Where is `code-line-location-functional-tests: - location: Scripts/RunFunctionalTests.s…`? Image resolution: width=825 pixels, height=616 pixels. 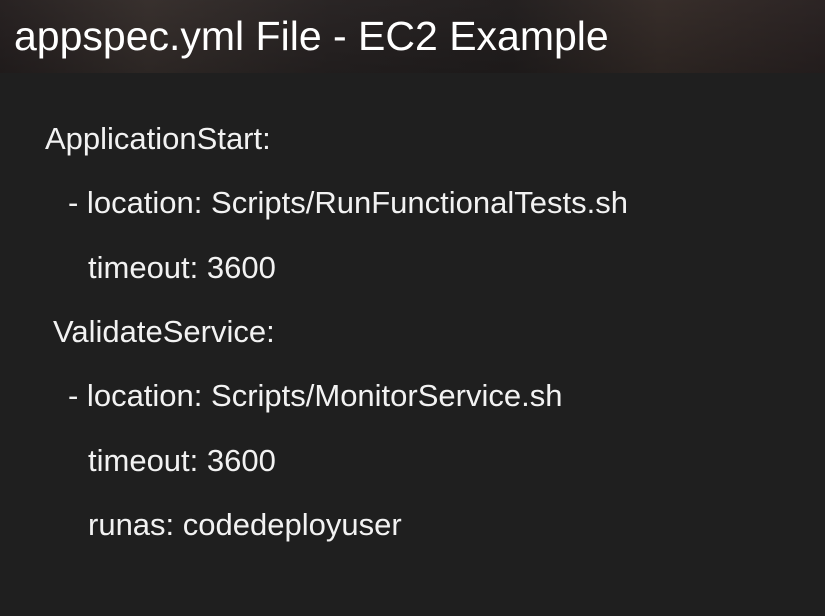
code-line-location-functional-tests: - location: Scripts/RunFunctionalTests.s… is located at coordinates (348, 202).